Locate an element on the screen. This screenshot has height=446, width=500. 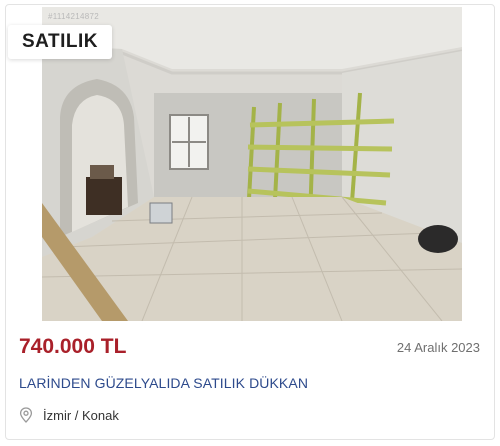
listing-location: İzmir / Konak is located at coordinates (69, 415).